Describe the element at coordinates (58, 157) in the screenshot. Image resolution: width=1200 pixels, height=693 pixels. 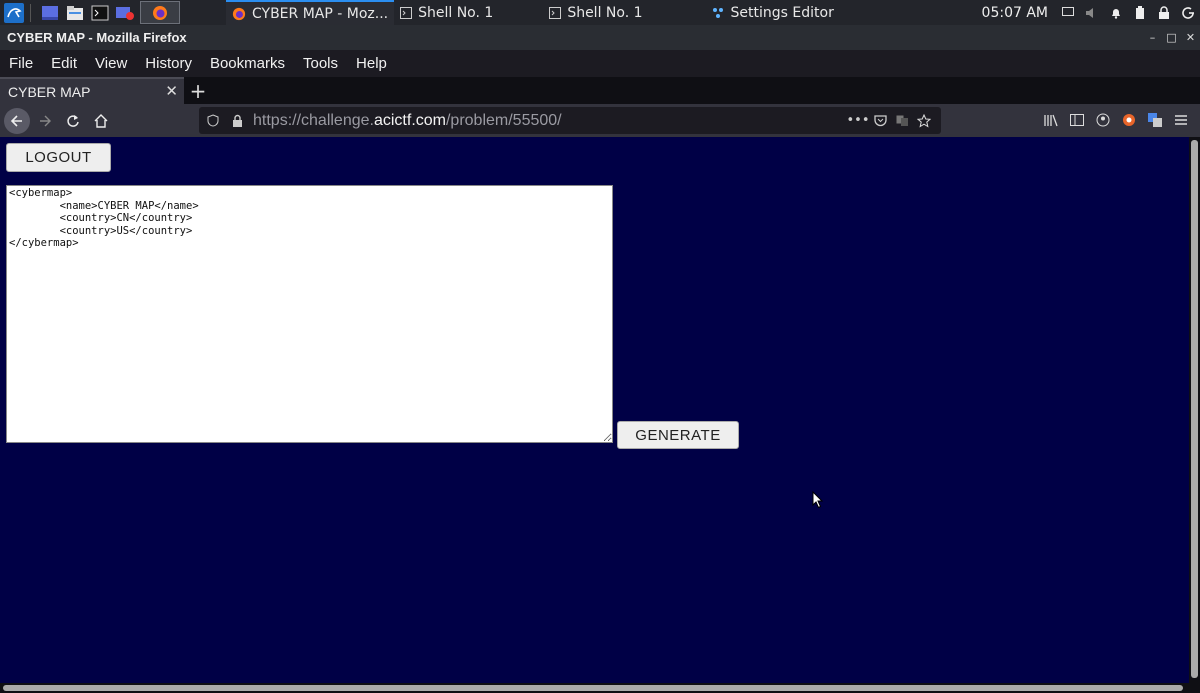
I see `logout-button: LOGOUT` at that location.